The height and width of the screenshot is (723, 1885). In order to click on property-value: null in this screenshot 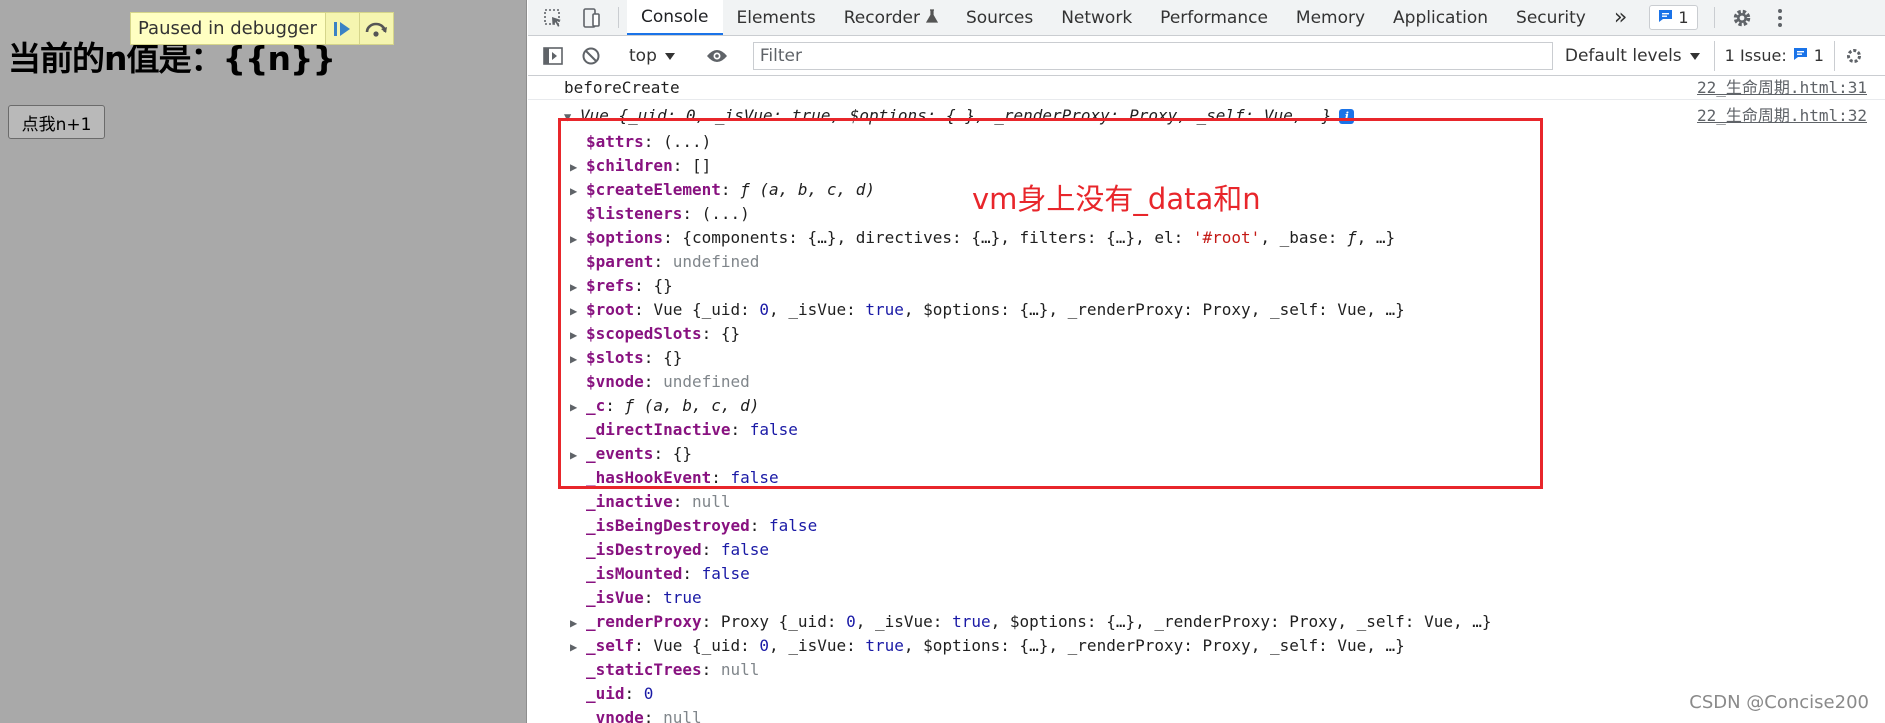, I will do `click(682, 715)`.